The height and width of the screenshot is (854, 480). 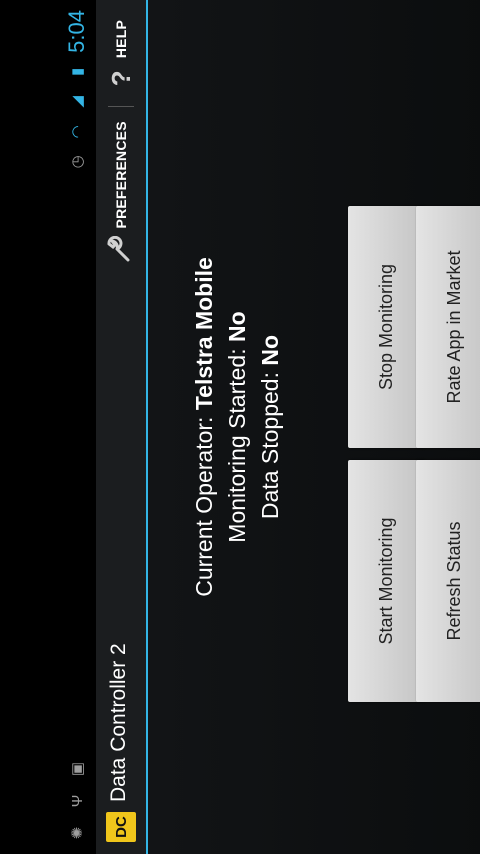 I want to click on operator-line: Current Operator: Telstra Mobile, so click(x=204, y=427).